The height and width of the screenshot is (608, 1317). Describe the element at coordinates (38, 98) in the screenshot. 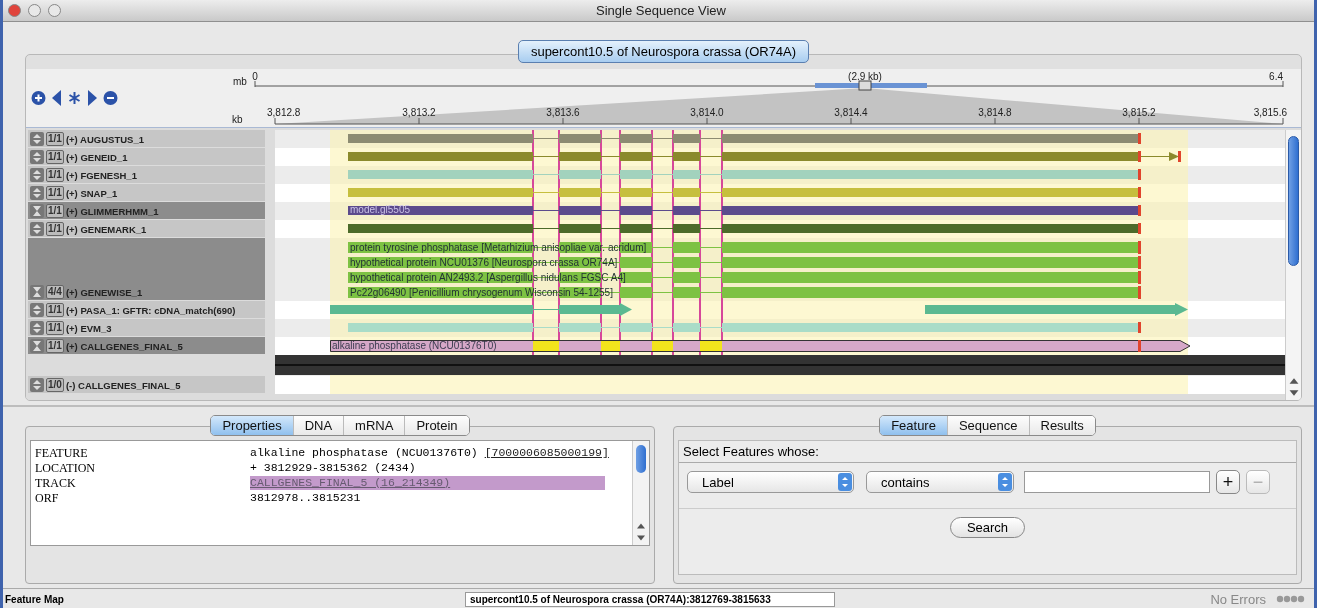

I see `zoom-in-icon` at that location.